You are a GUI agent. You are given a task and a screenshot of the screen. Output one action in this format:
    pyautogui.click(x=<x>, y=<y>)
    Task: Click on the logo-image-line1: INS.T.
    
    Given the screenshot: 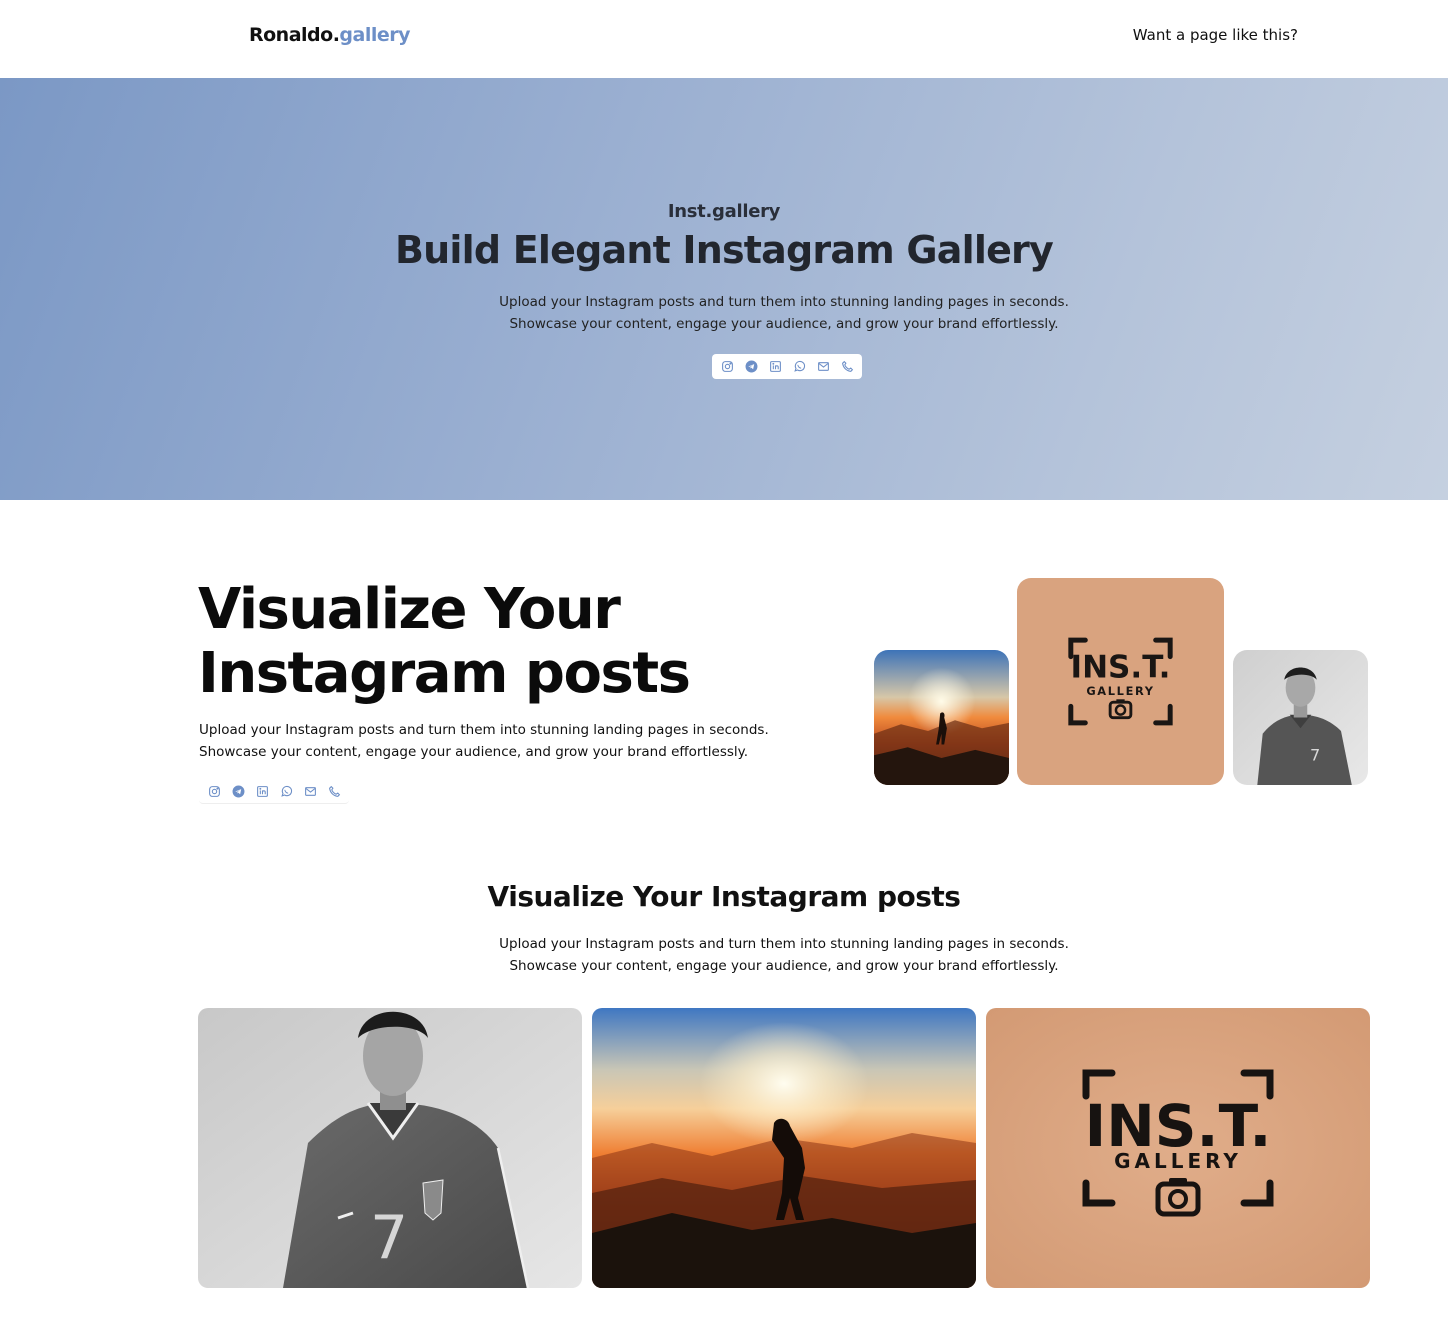 What is the action you would take?
    pyautogui.click(x=1121, y=667)
    